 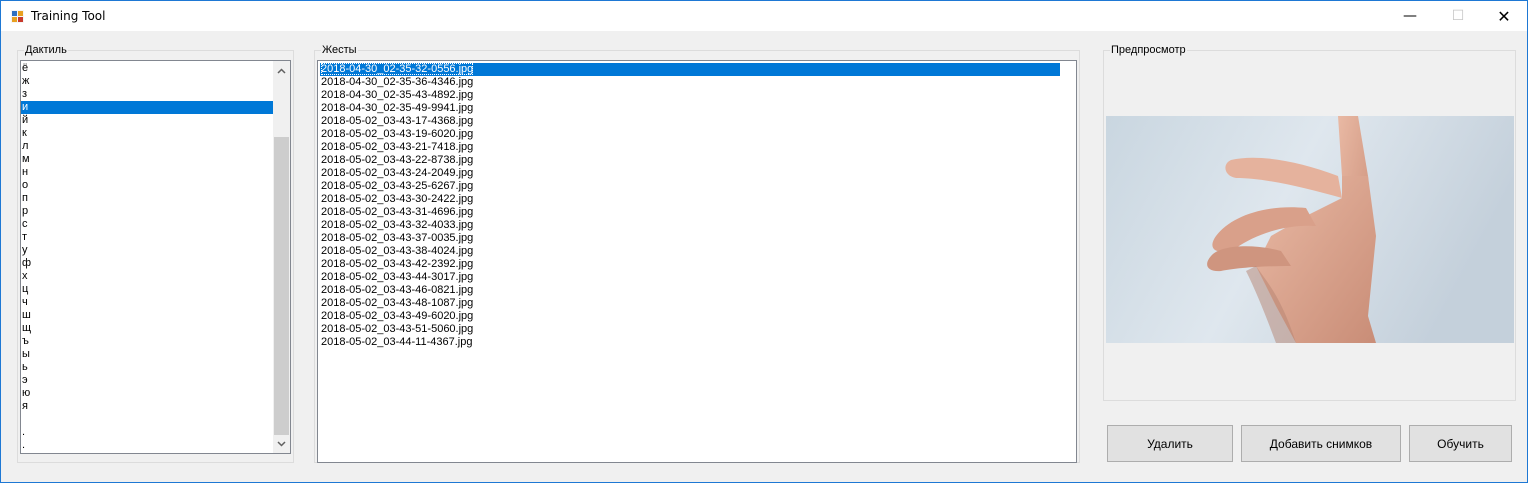 I want to click on gesture-file-item: 2018-05-02_03-43-32-4033.jpg, so click(x=690, y=225).